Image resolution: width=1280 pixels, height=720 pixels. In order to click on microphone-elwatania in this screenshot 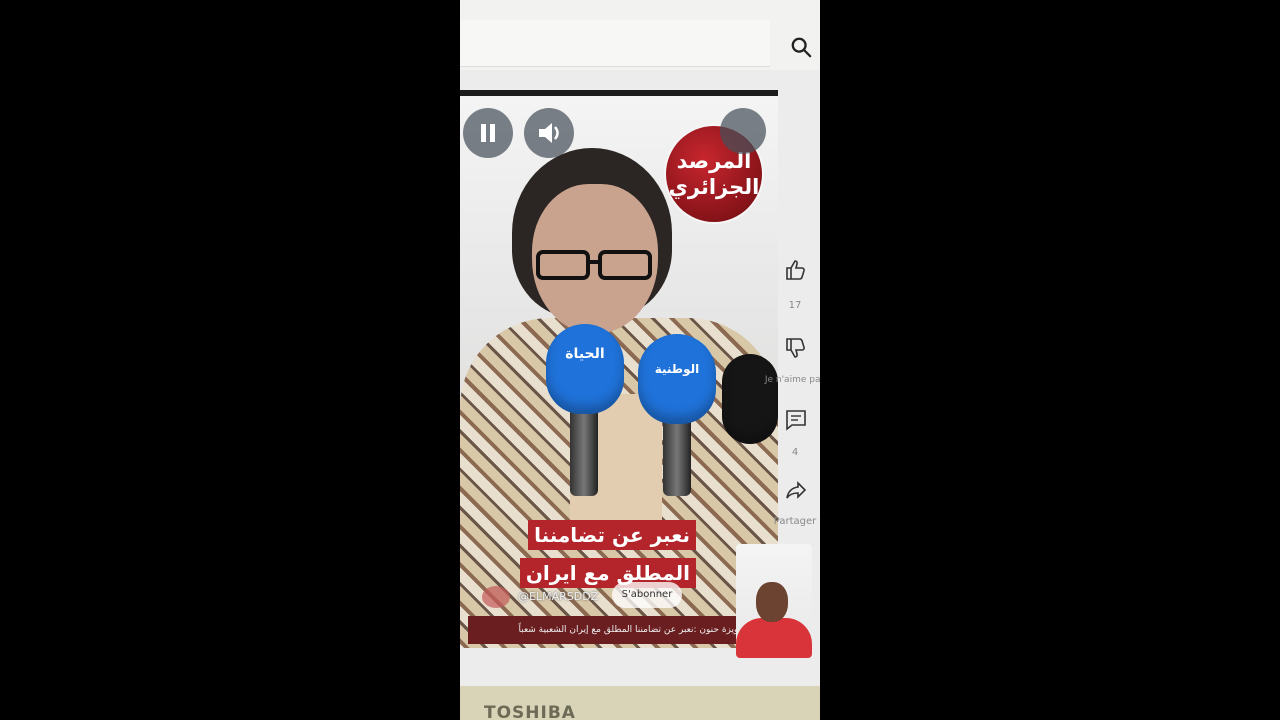, I will do `click(677, 379)`.